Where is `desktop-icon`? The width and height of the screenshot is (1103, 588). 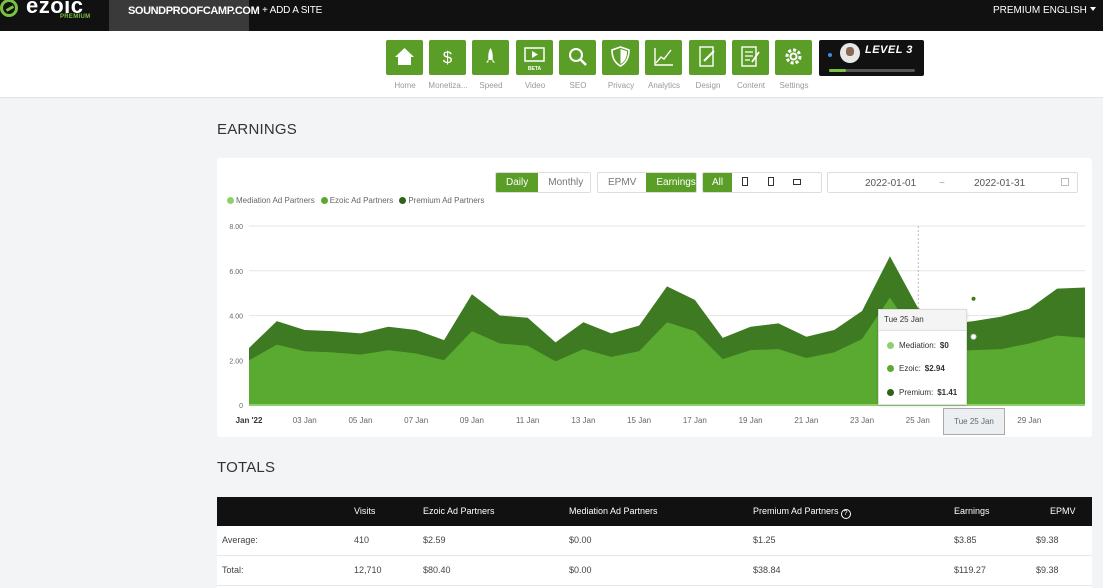 desktop-icon is located at coordinates (797, 182).